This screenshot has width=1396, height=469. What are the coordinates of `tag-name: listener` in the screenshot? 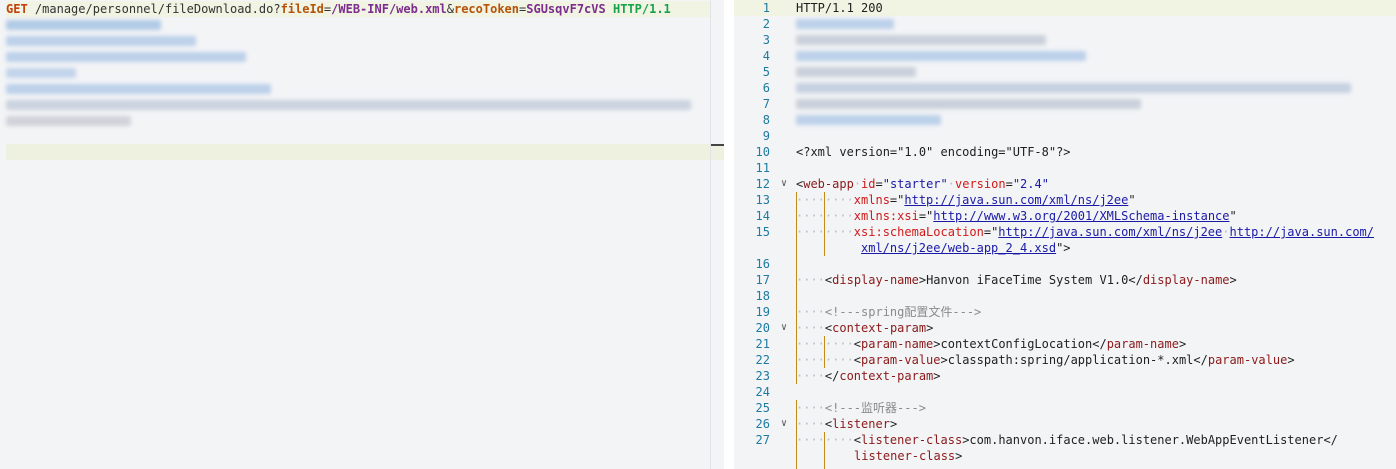 It's located at (861, 424).